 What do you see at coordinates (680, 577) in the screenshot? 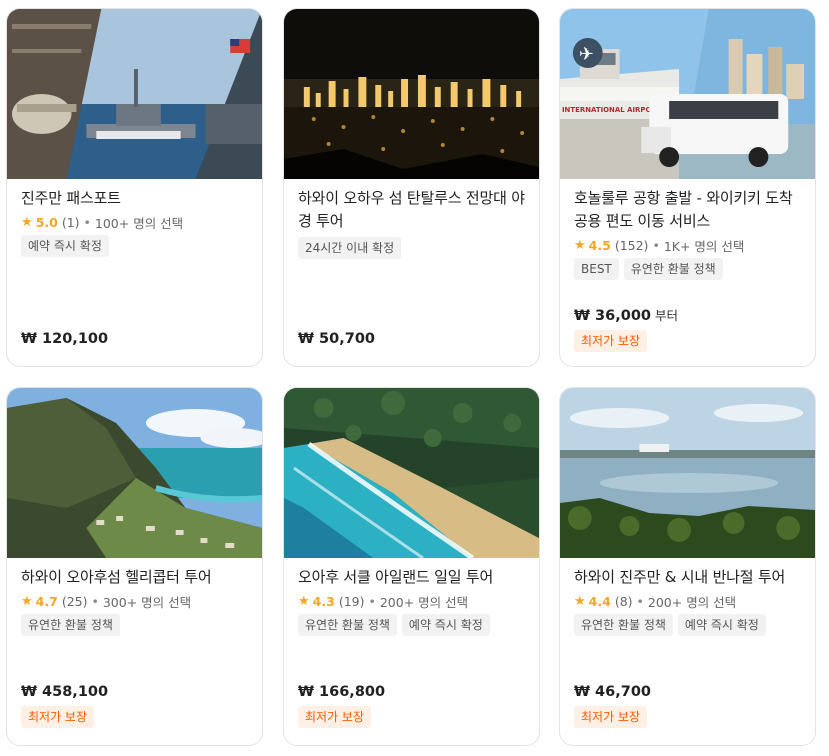
I see `card-title: 하와이 진주만 & 시내 반나절 투어` at bounding box center [680, 577].